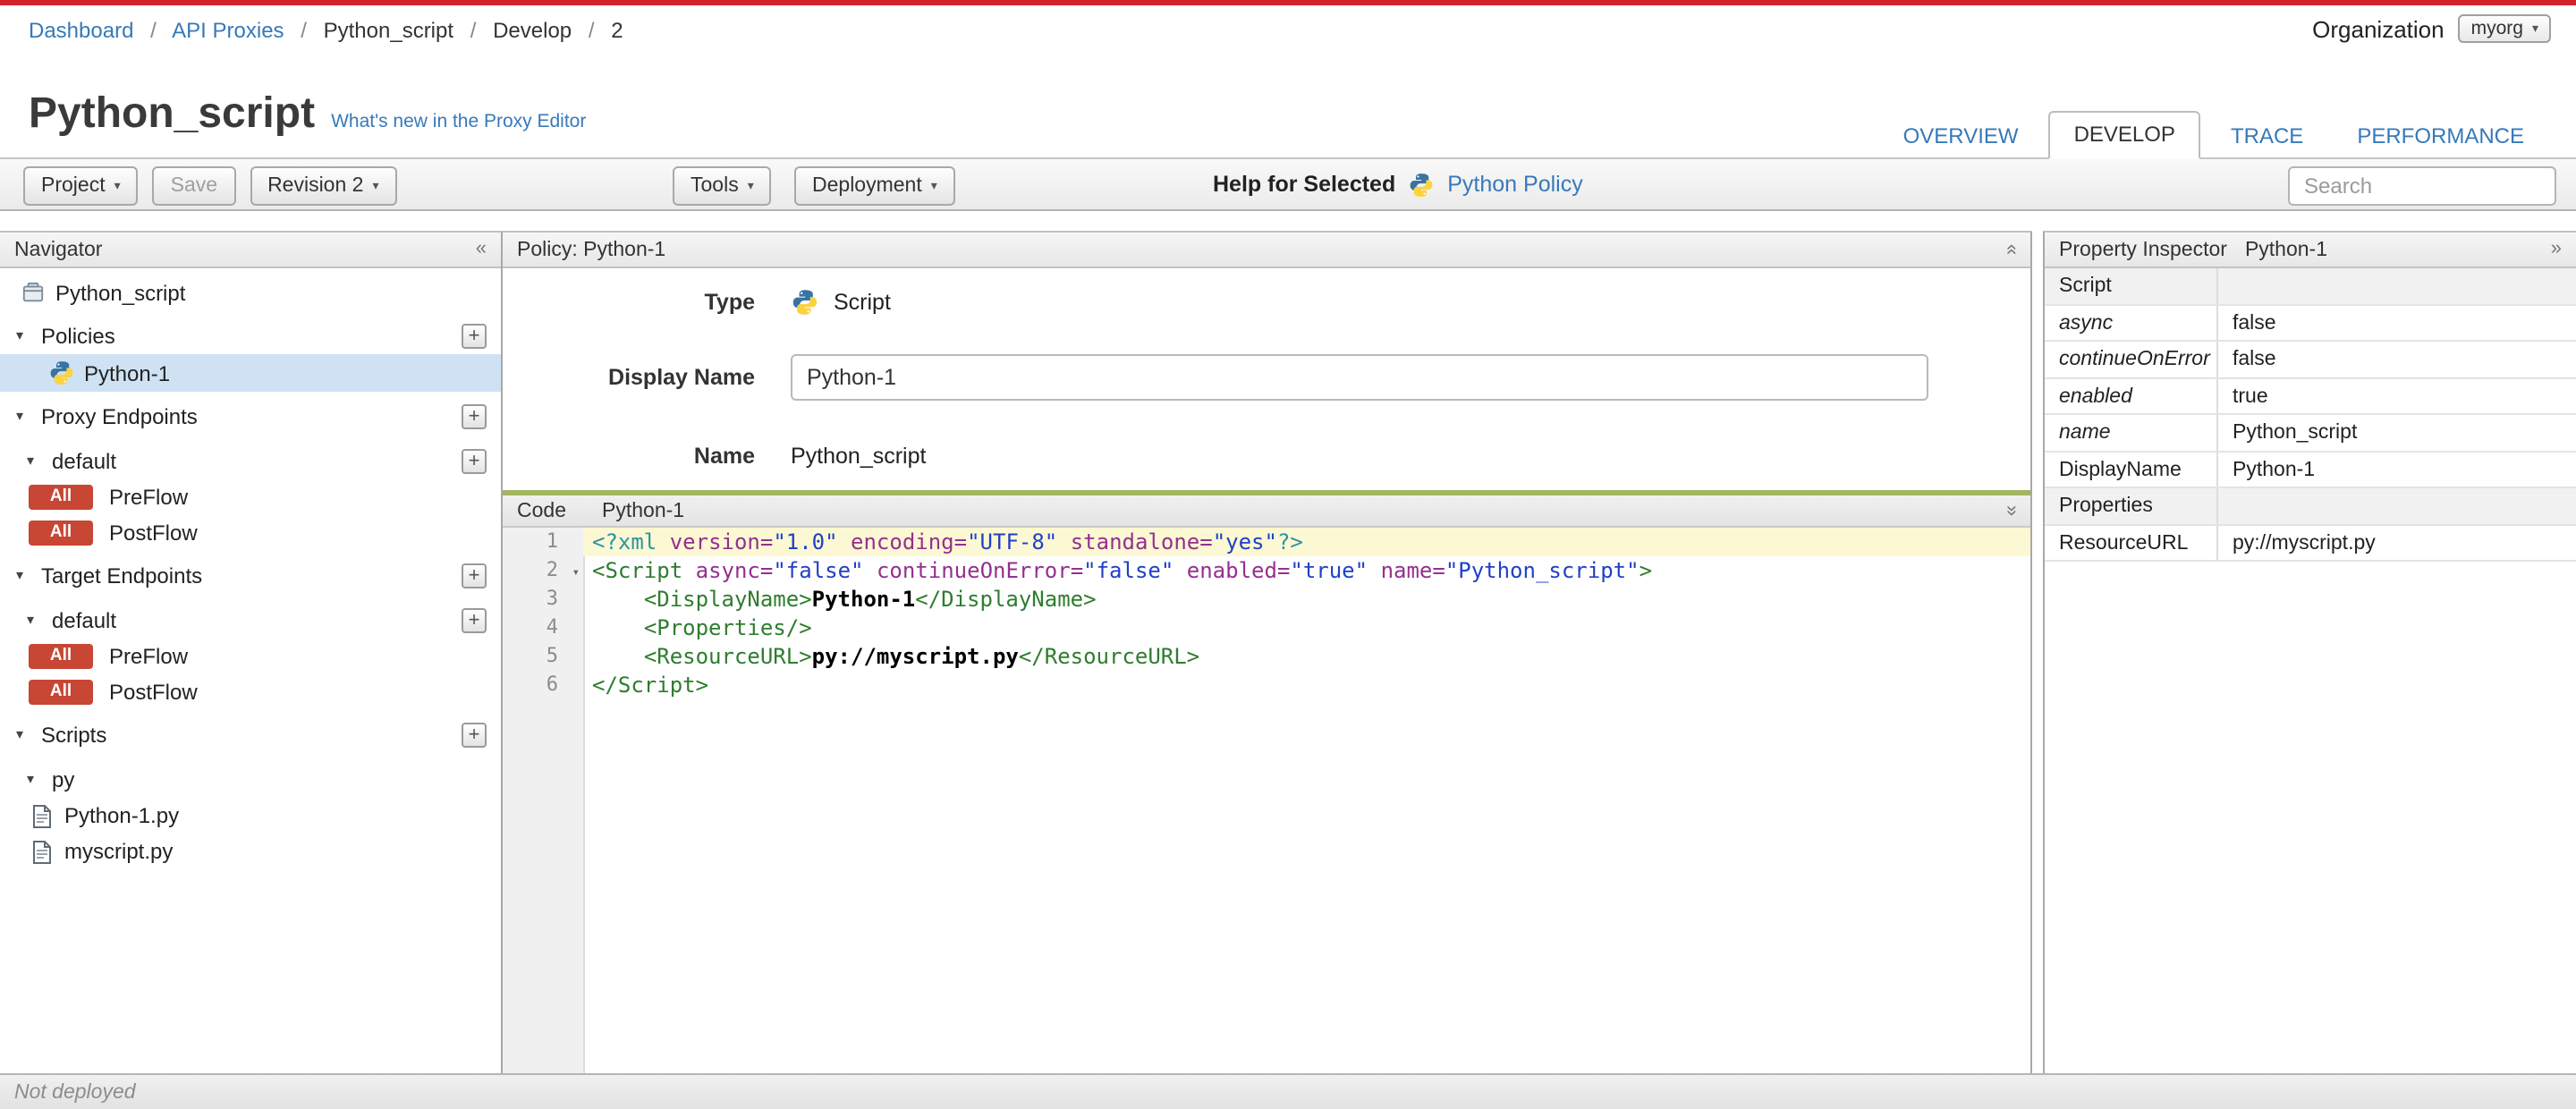 The width and height of the screenshot is (2576, 1109). What do you see at coordinates (1961, 136) in the screenshot?
I see `tab-overview: OVERVIEW` at bounding box center [1961, 136].